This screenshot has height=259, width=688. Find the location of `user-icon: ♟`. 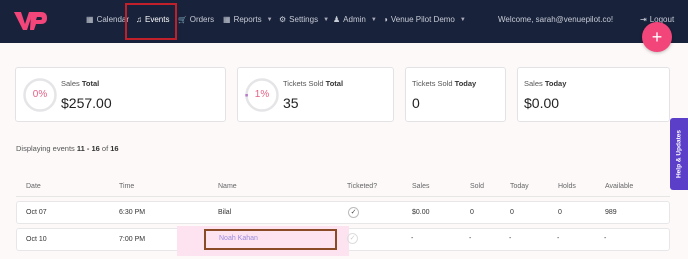

user-icon: ♟ is located at coordinates (337, 19).